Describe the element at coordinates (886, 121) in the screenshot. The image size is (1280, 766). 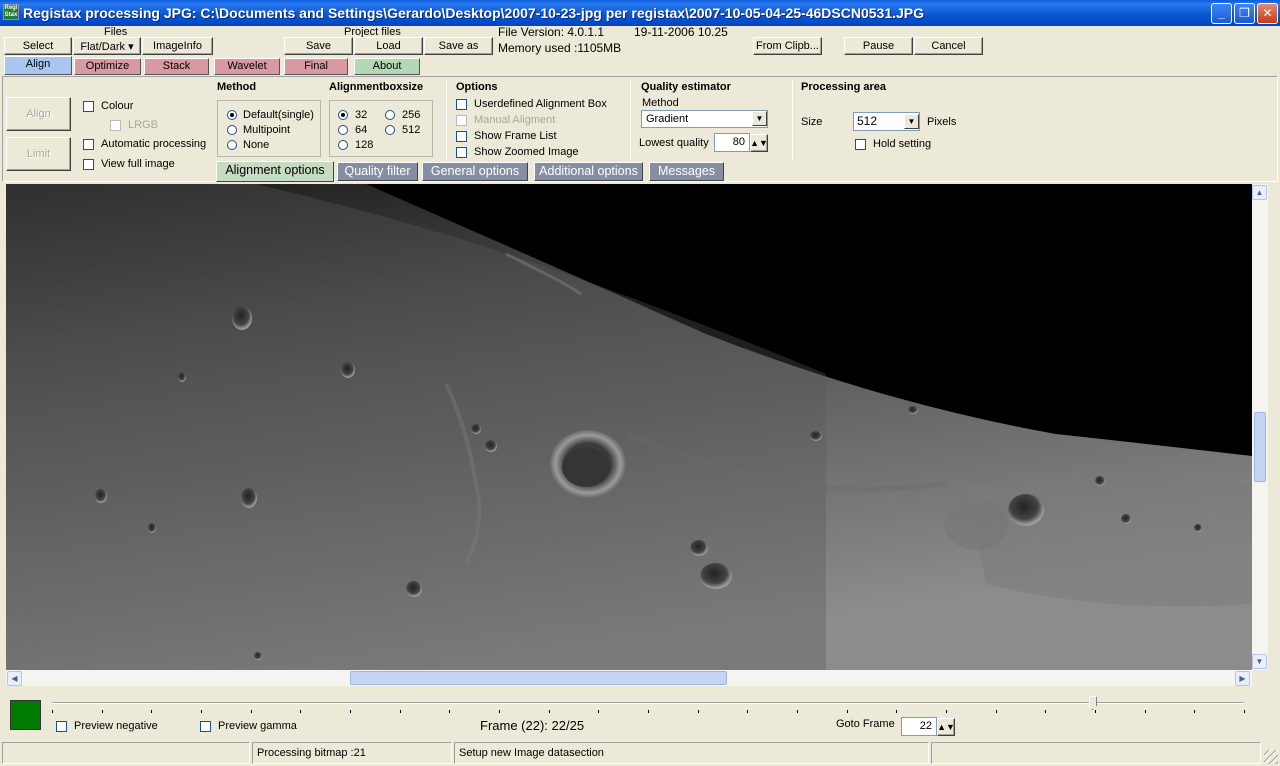
I see `size-dropdown: 512 ▼` at that location.